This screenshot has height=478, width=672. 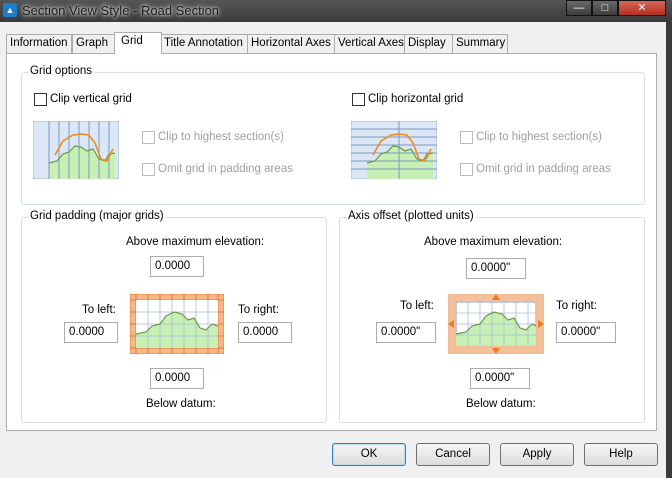 I want to click on ao-below-input: 0.0000", so click(x=500, y=378).